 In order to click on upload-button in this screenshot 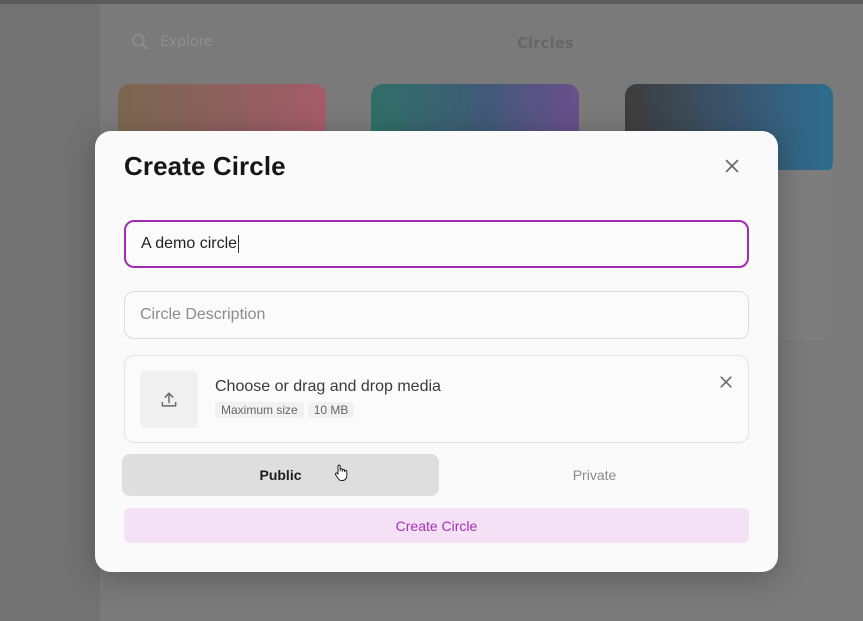, I will do `click(169, 399)`.